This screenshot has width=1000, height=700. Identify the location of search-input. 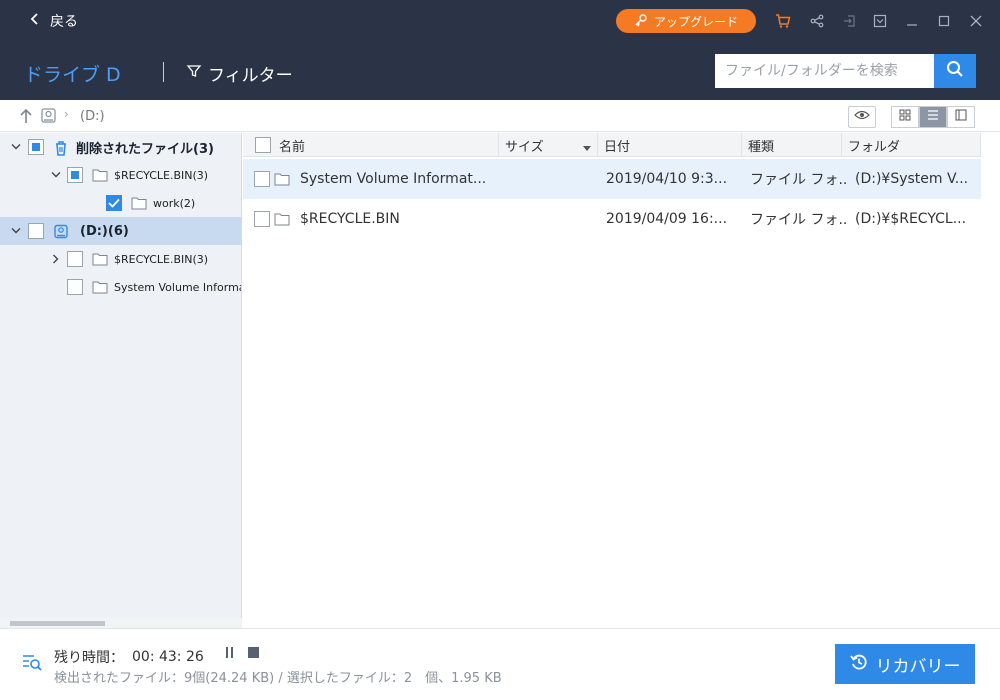
(825, 71).